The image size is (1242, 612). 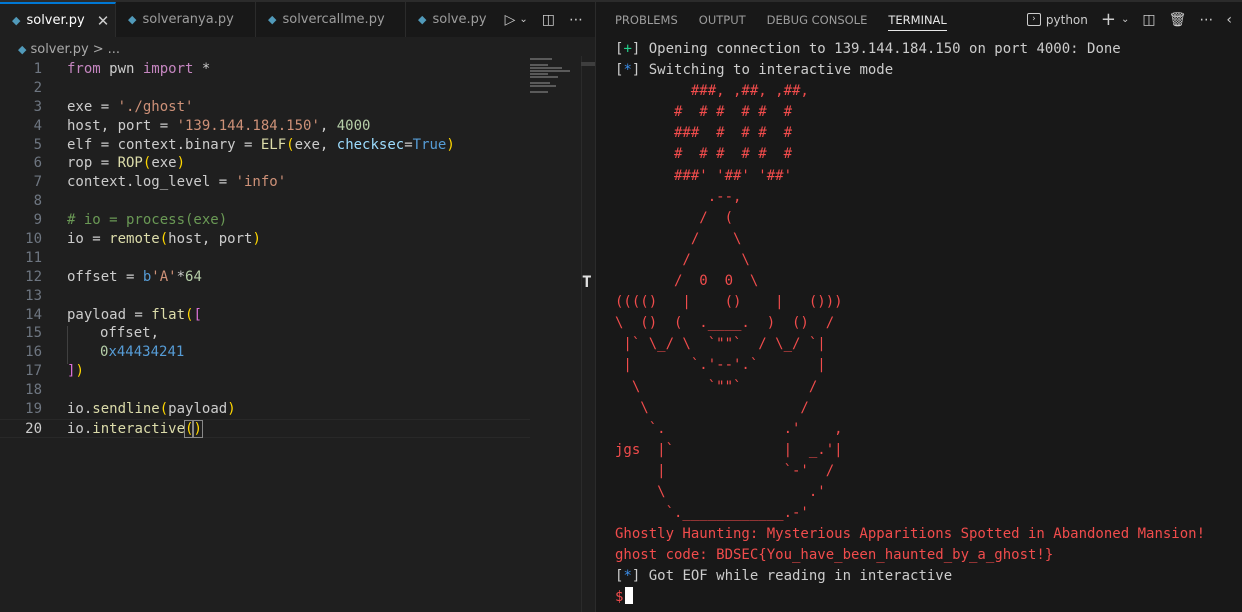 I want to click on tab-solver-py: ◆ solver.py ✕, so click(x=58, y=19).